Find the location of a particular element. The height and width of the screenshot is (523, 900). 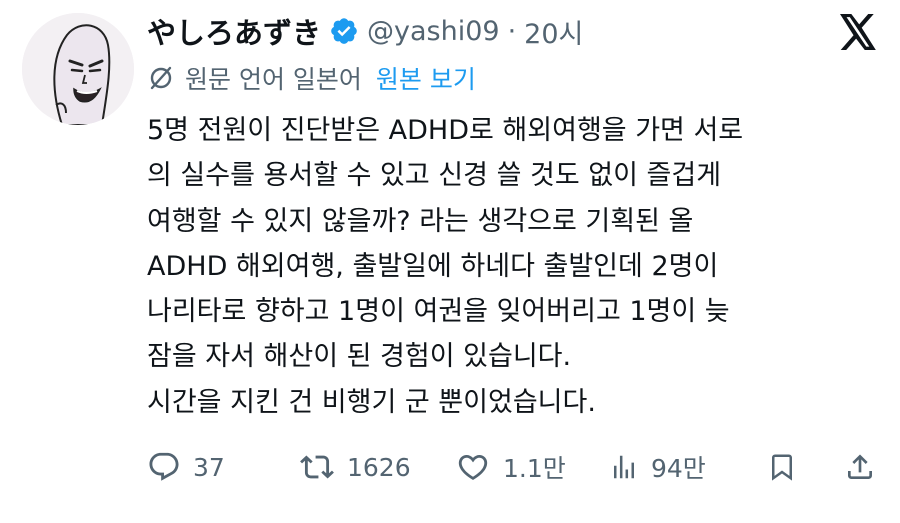

original-language-label: 원문 언어 일본어 is located at coordinates (273, 79).